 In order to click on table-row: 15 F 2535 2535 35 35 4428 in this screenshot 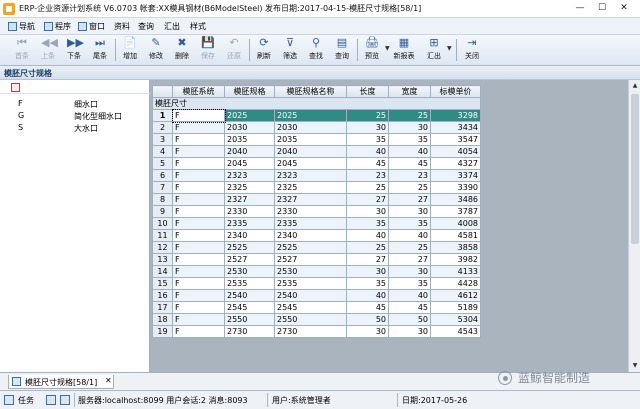, I will do `click(316, 283)`.